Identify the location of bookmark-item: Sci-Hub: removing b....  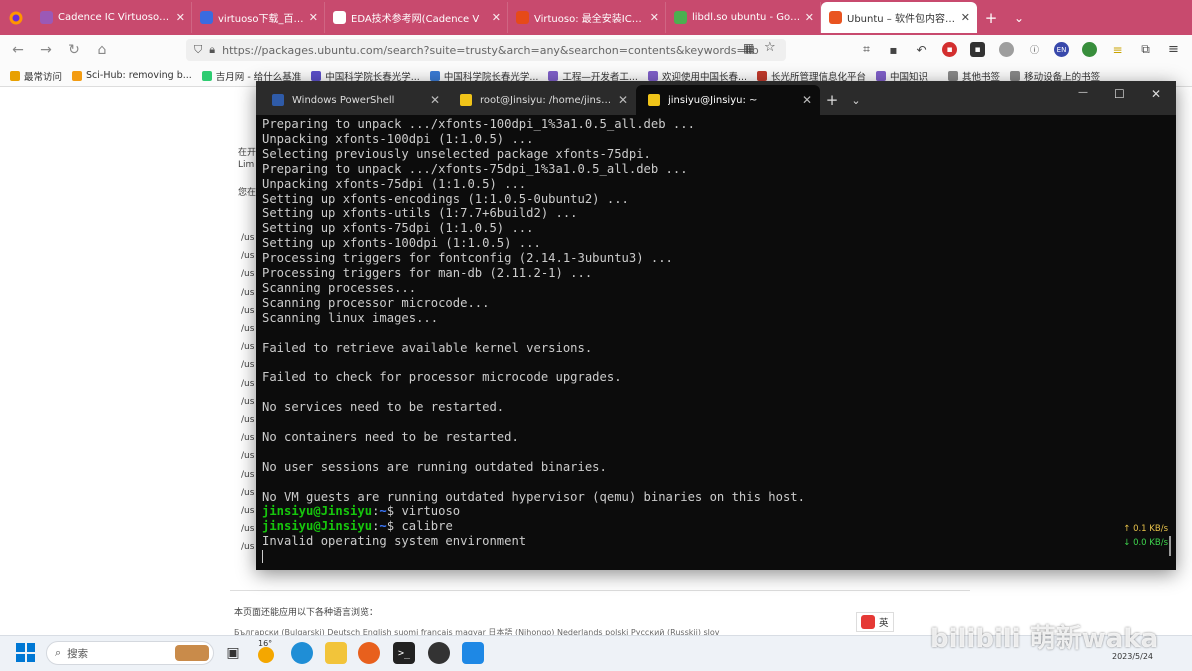
(132, 75).